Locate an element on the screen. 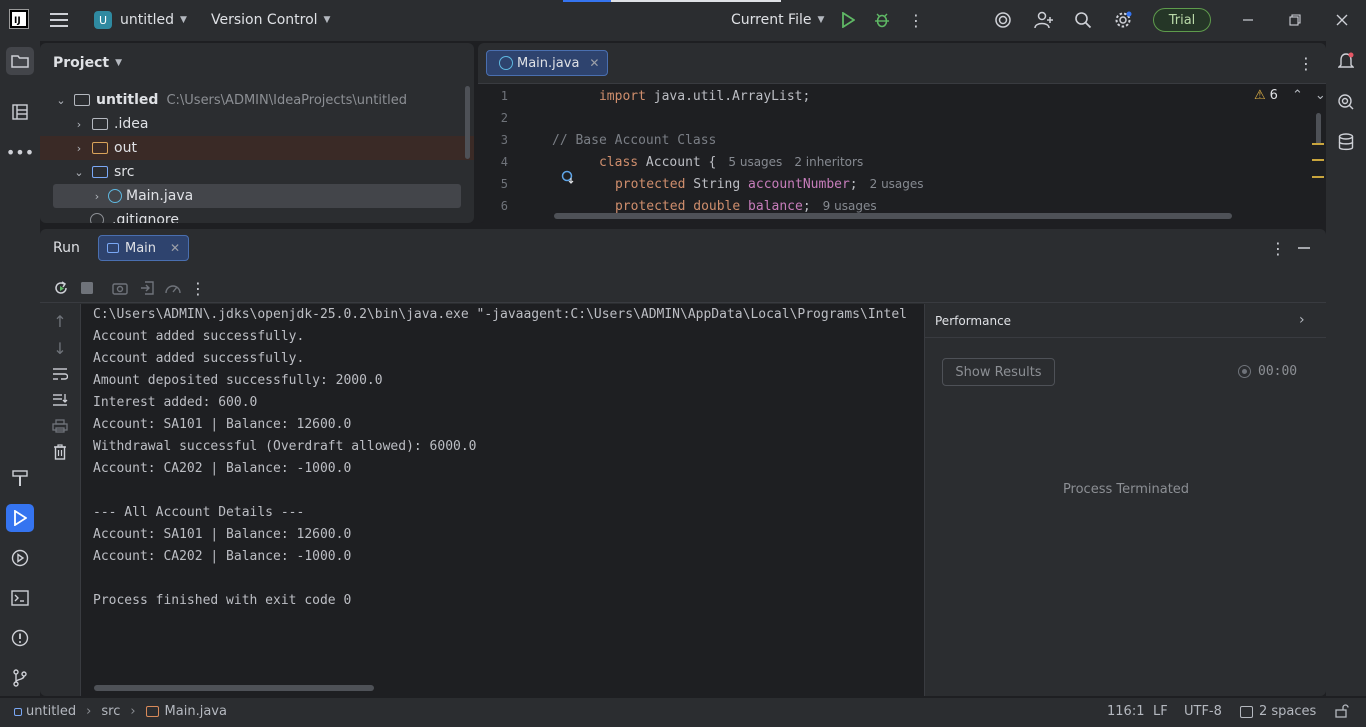 The width and height of the screenshot is (1366, 727). console-horizontal-scrollbar is located at coordinates (234, 688).